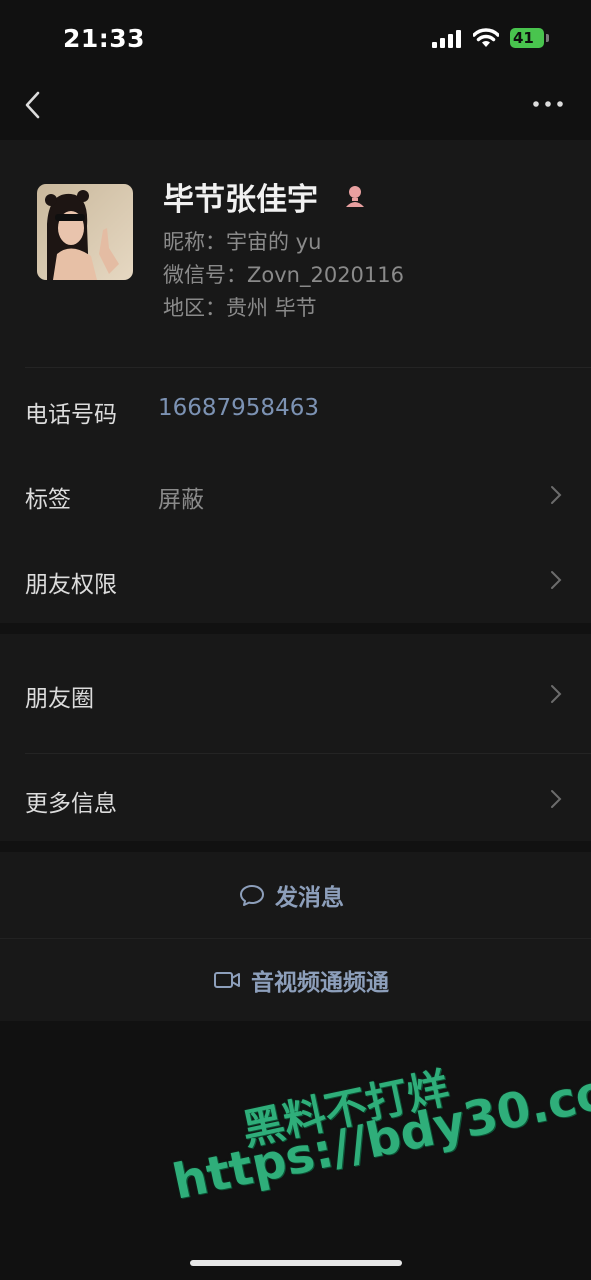 Image resolution: width=591 pixels, height=1280 pixels. Describe the element at coordinates (446, 39) in the screenshot. I see `cellular-signal-icon` at that location.